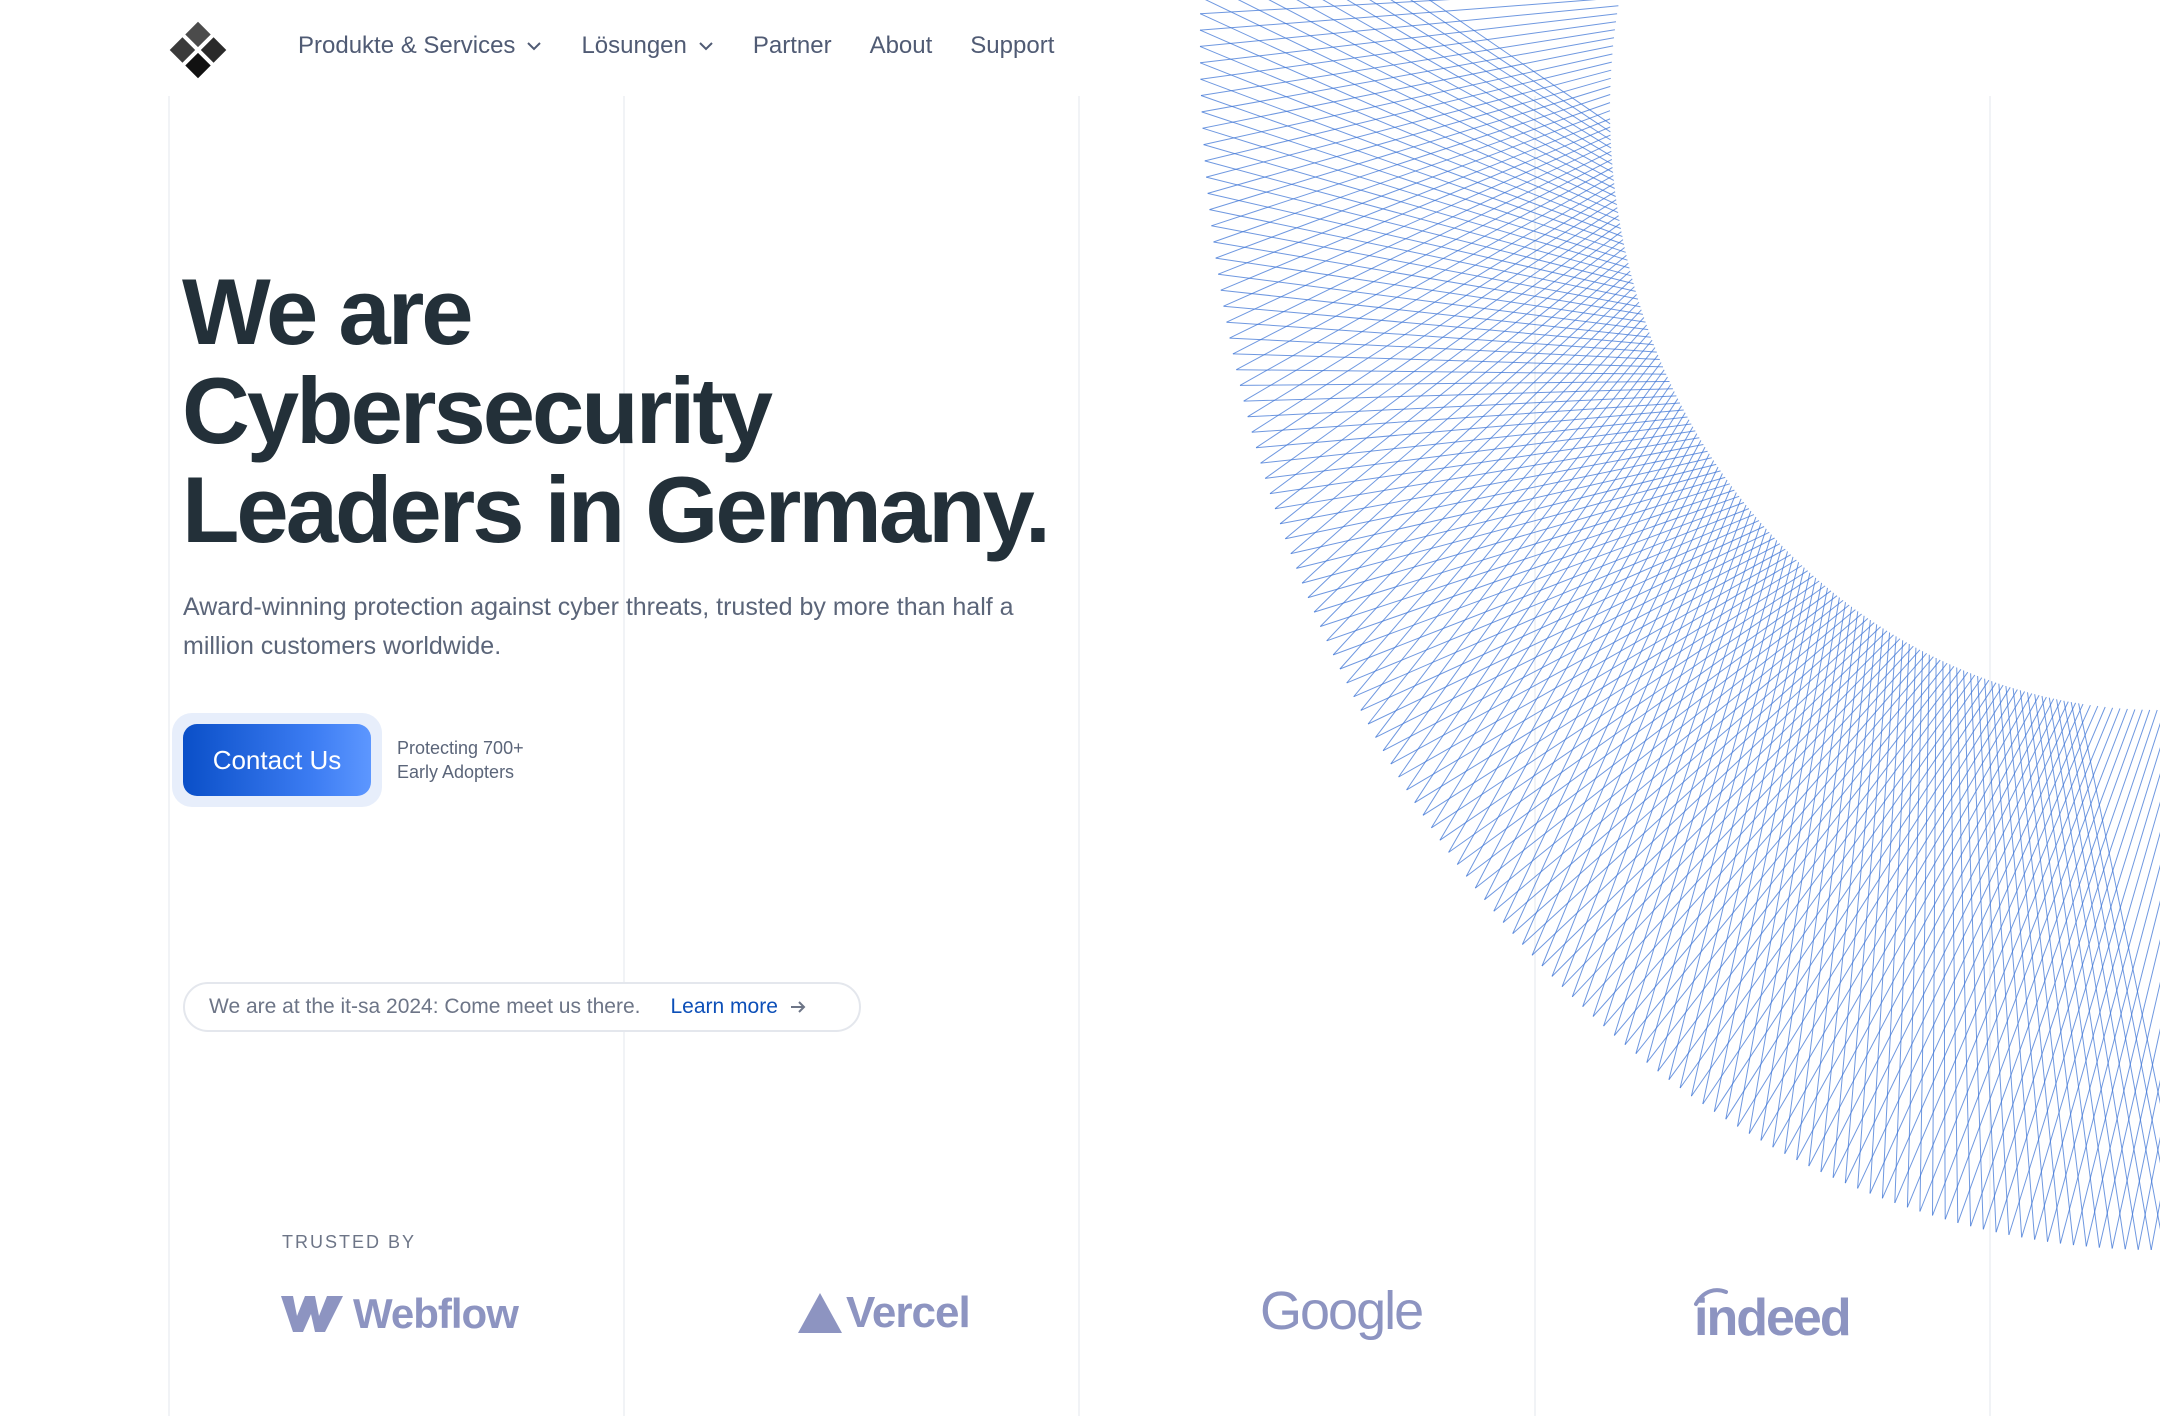  Describe the element at coordinates (460, 748) in the screenshot. I see `adopters-line: Protecting 700+` at that location.